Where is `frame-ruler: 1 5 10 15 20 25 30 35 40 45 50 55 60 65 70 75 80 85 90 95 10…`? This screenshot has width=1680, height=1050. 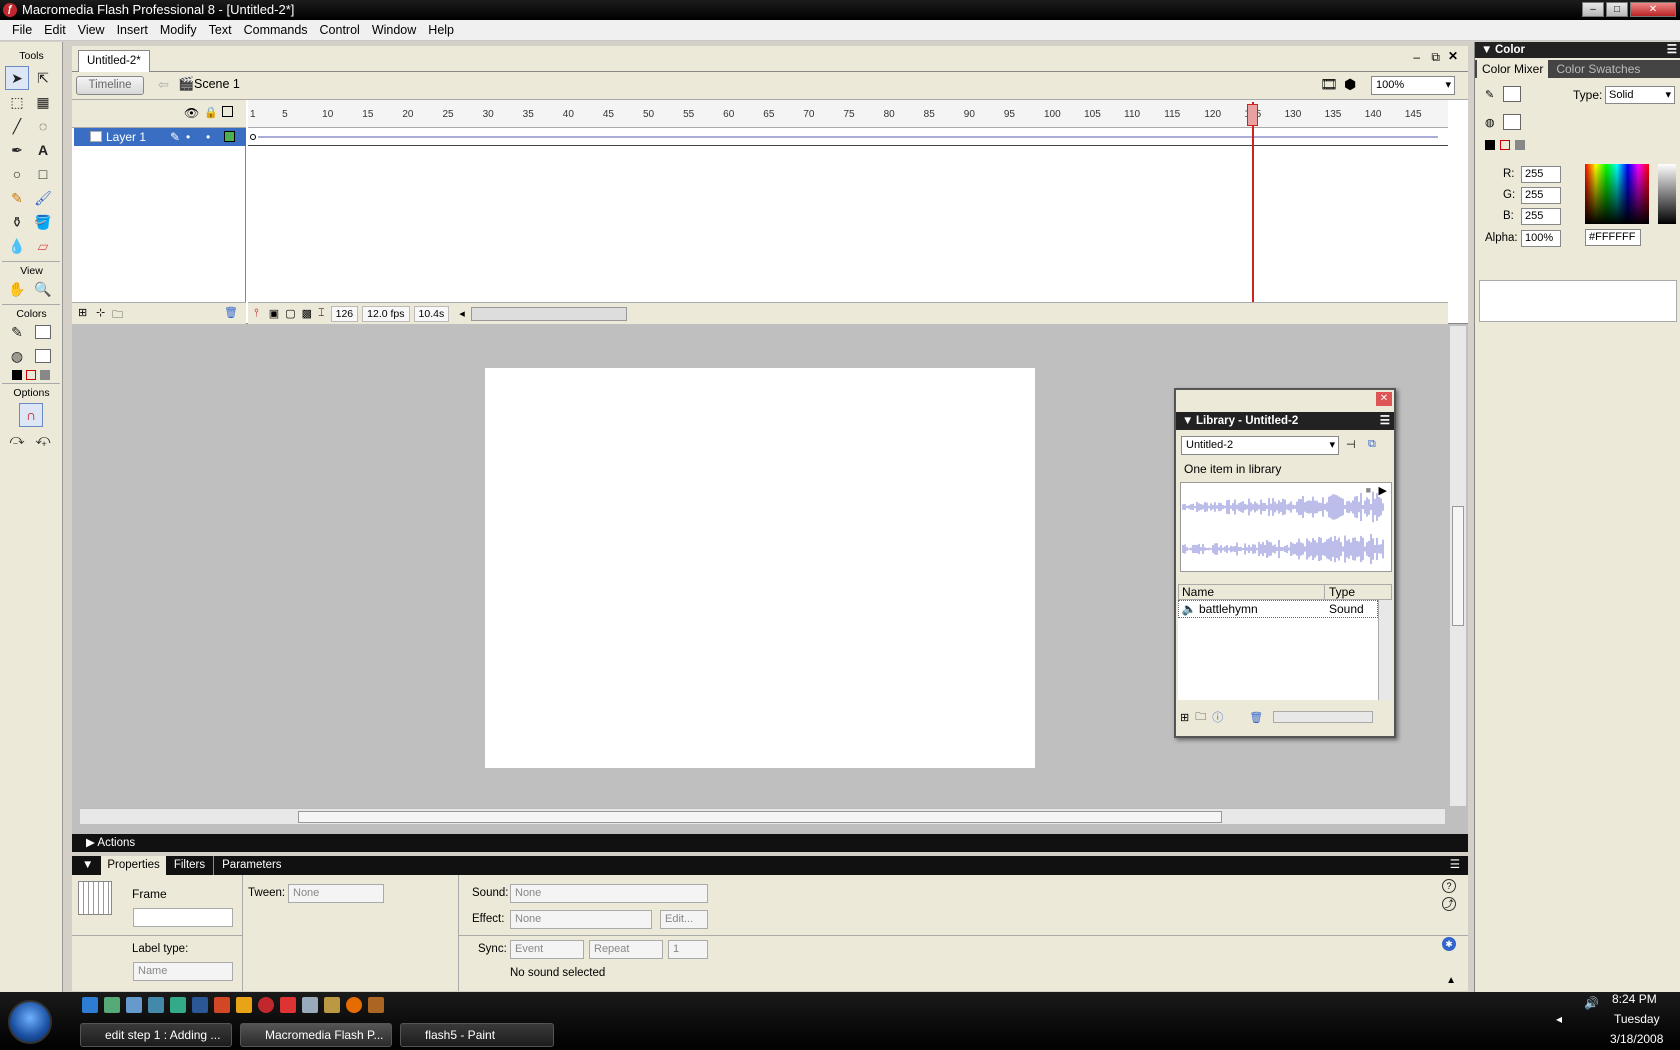 frame-ruler: 1 5 10 15 20 25 30 35 40 45 50 55 60 65 70 75 80 85 90 95 10… is located at coordinates (848, 114).